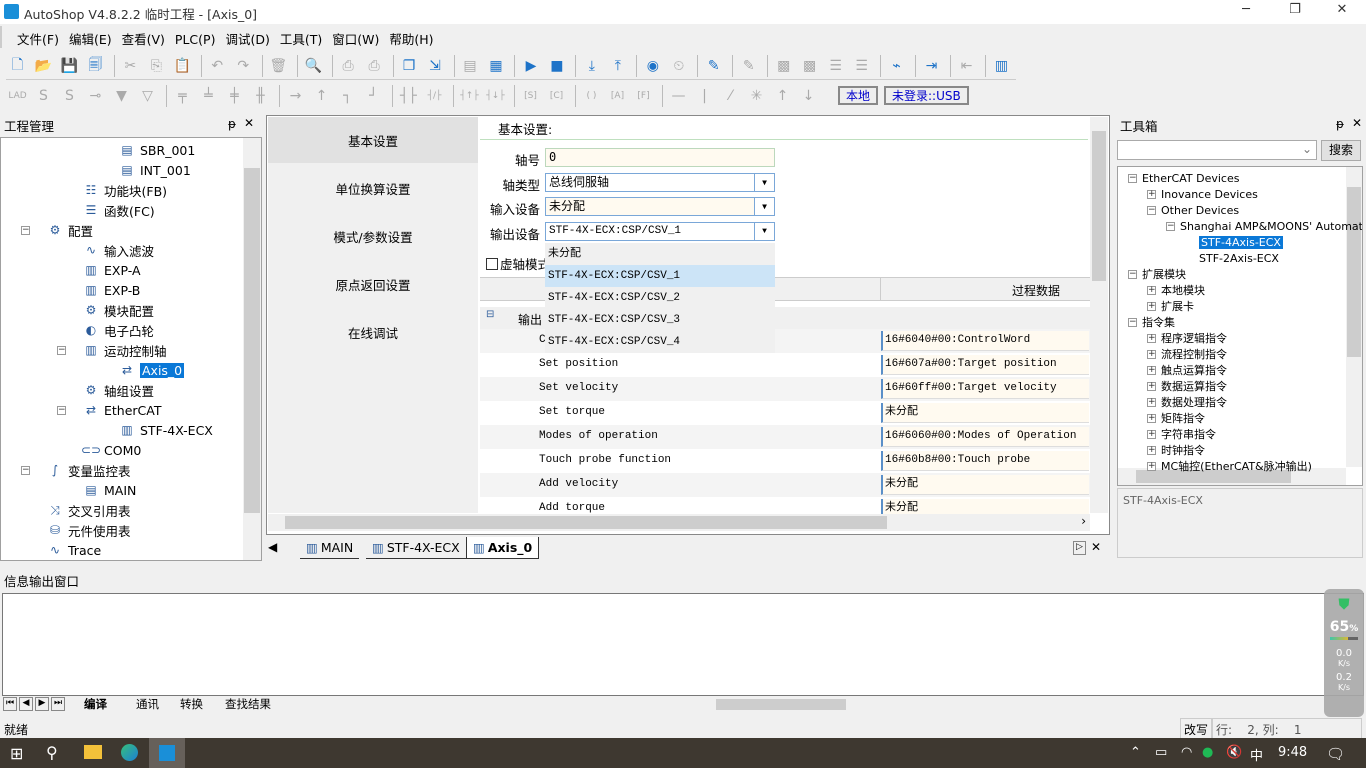  I want to click on toolbox-item: 程序逻辑指令, so click(1194, 338).